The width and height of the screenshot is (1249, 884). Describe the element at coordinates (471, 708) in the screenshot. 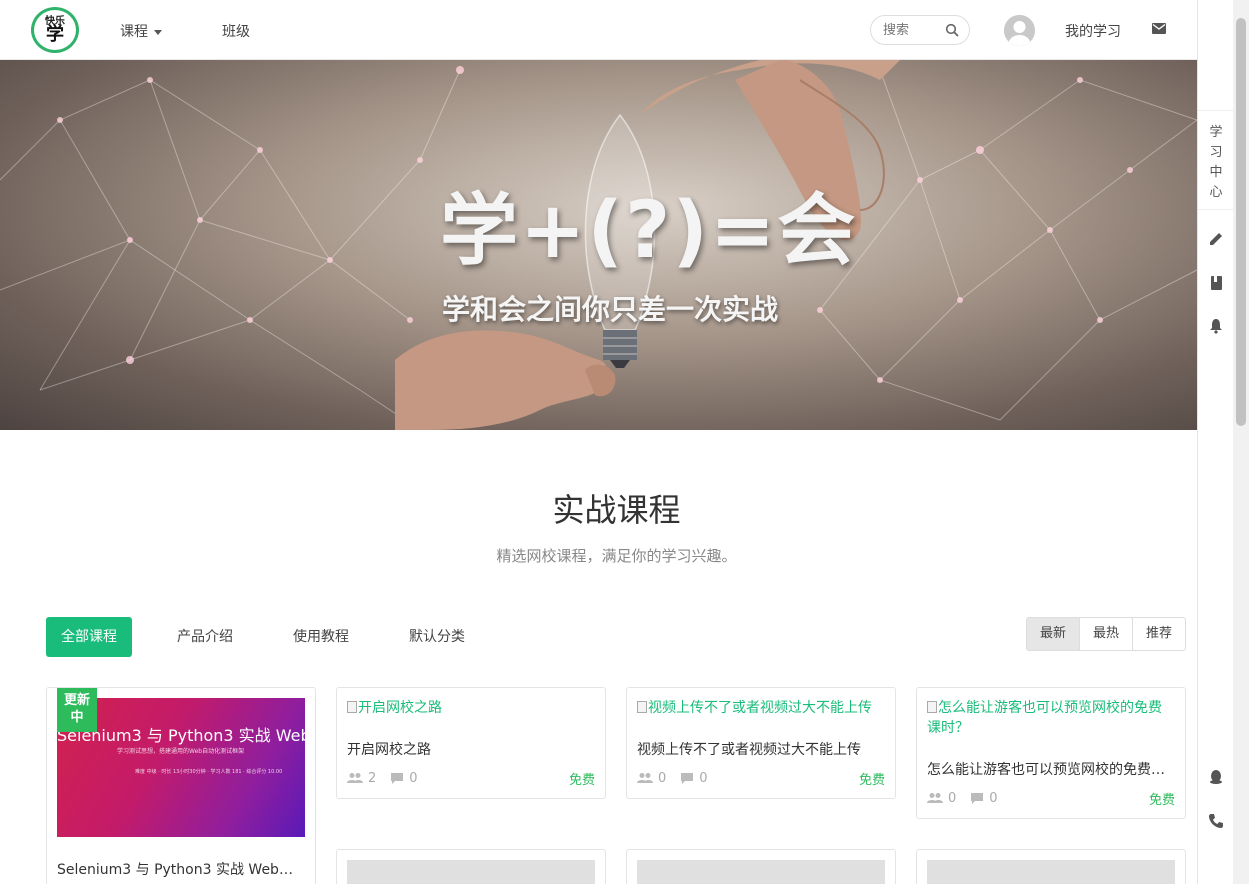

I see `course-cover-image: 开启网校之路` at that location.